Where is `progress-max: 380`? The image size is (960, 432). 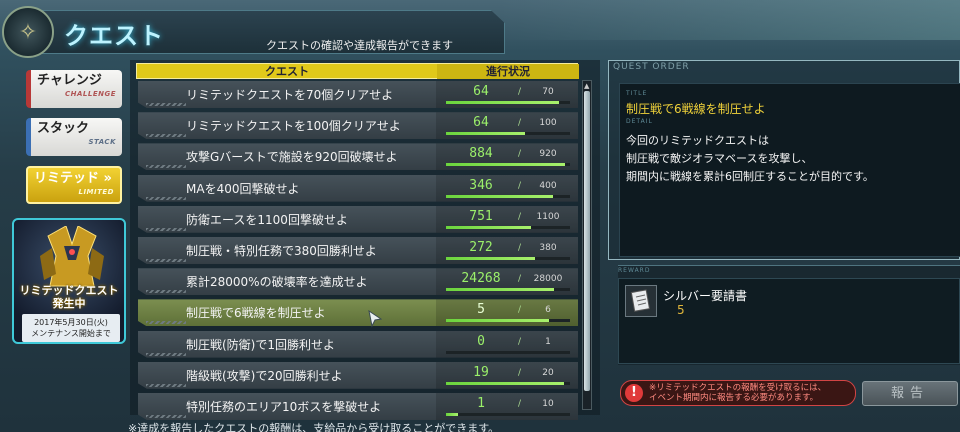 progress-max: 380 is located at coordinates (548, 248).